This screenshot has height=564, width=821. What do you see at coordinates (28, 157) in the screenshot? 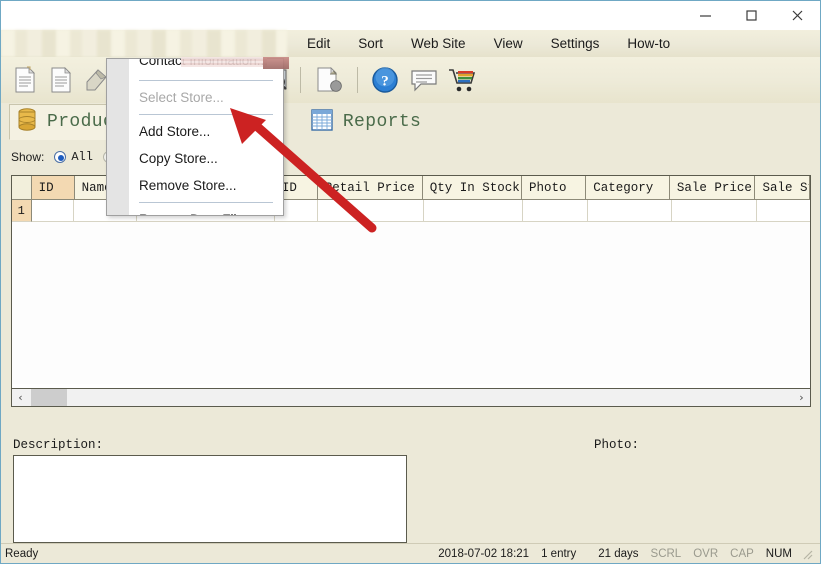
I see `show-label: Show:` at bounding box center [28, 157].